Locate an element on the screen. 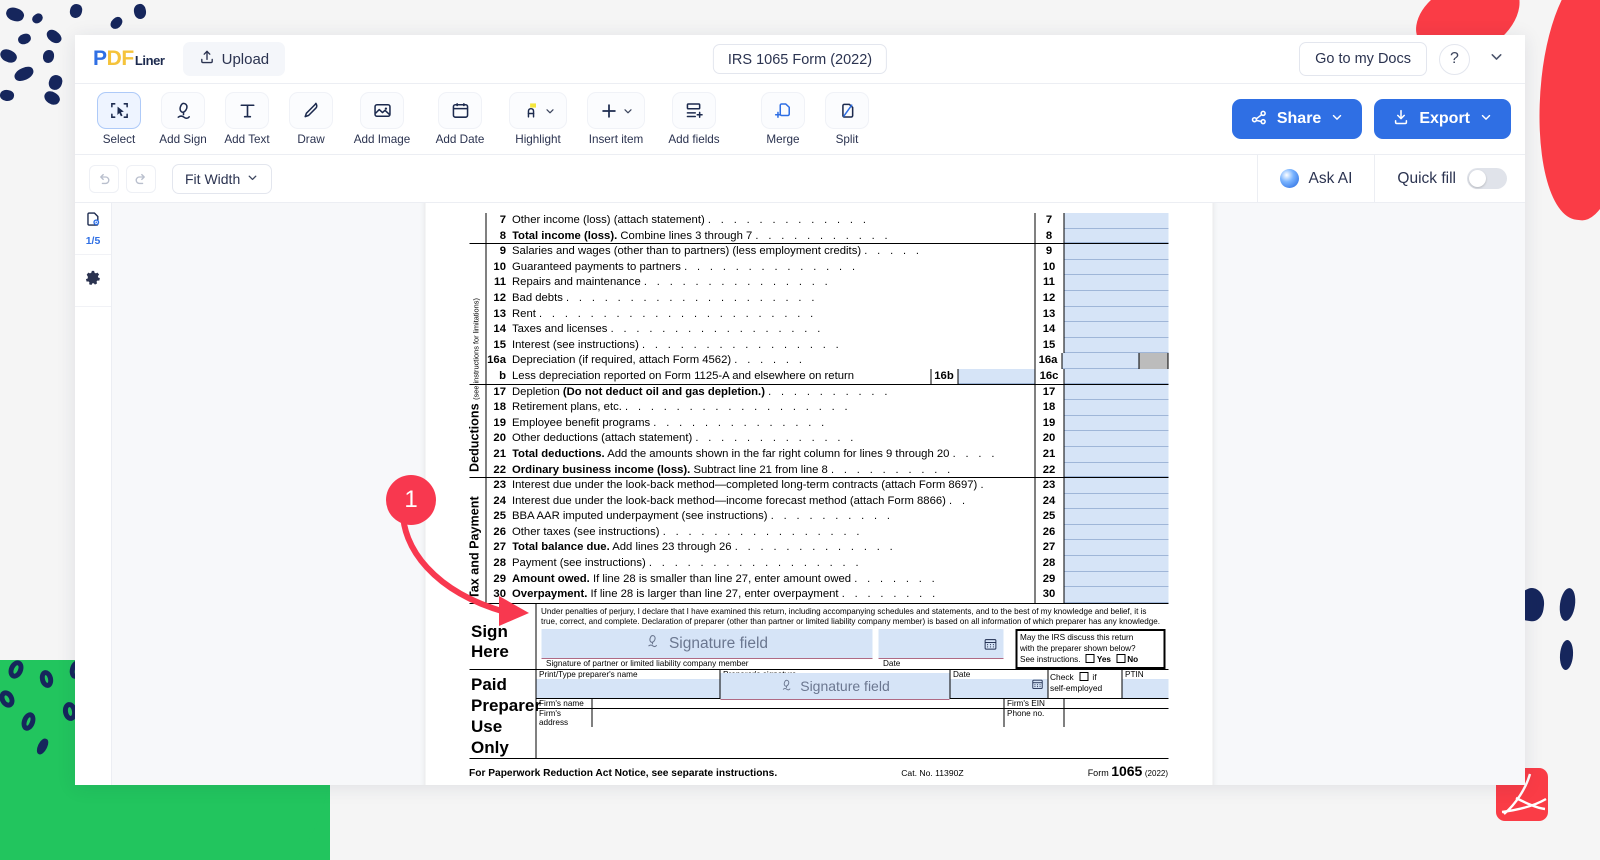 This screenshot has height=860, width=1600. page-thumbnails-button: 1/5 is located at coordinates (93, 229).